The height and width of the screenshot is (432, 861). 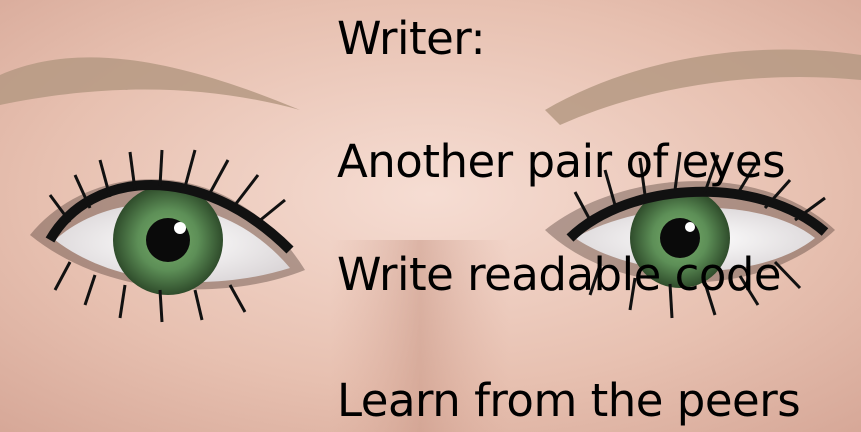 What do you see at coordinates (569, 400) in the screenshot?
I see `bullet-learn-from-peers: Learn from the peers` at bounding box center [569, 400].